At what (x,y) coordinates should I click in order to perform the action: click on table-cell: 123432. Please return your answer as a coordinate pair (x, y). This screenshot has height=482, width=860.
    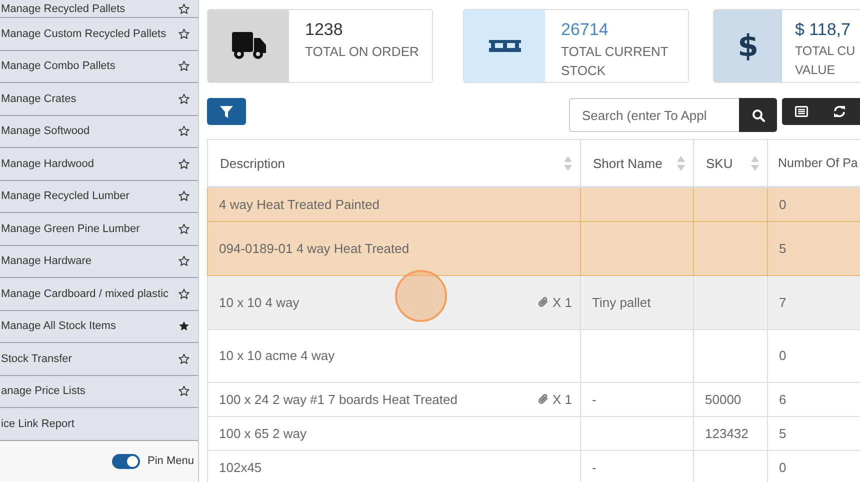
    Looking at the image, I should click on (726, 433).